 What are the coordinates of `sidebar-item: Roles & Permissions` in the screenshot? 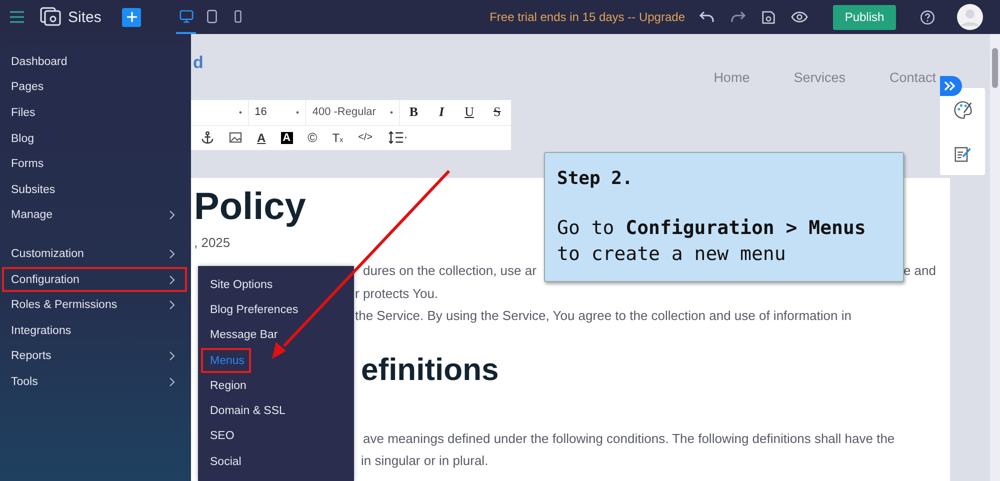 It's located at (94, 305).